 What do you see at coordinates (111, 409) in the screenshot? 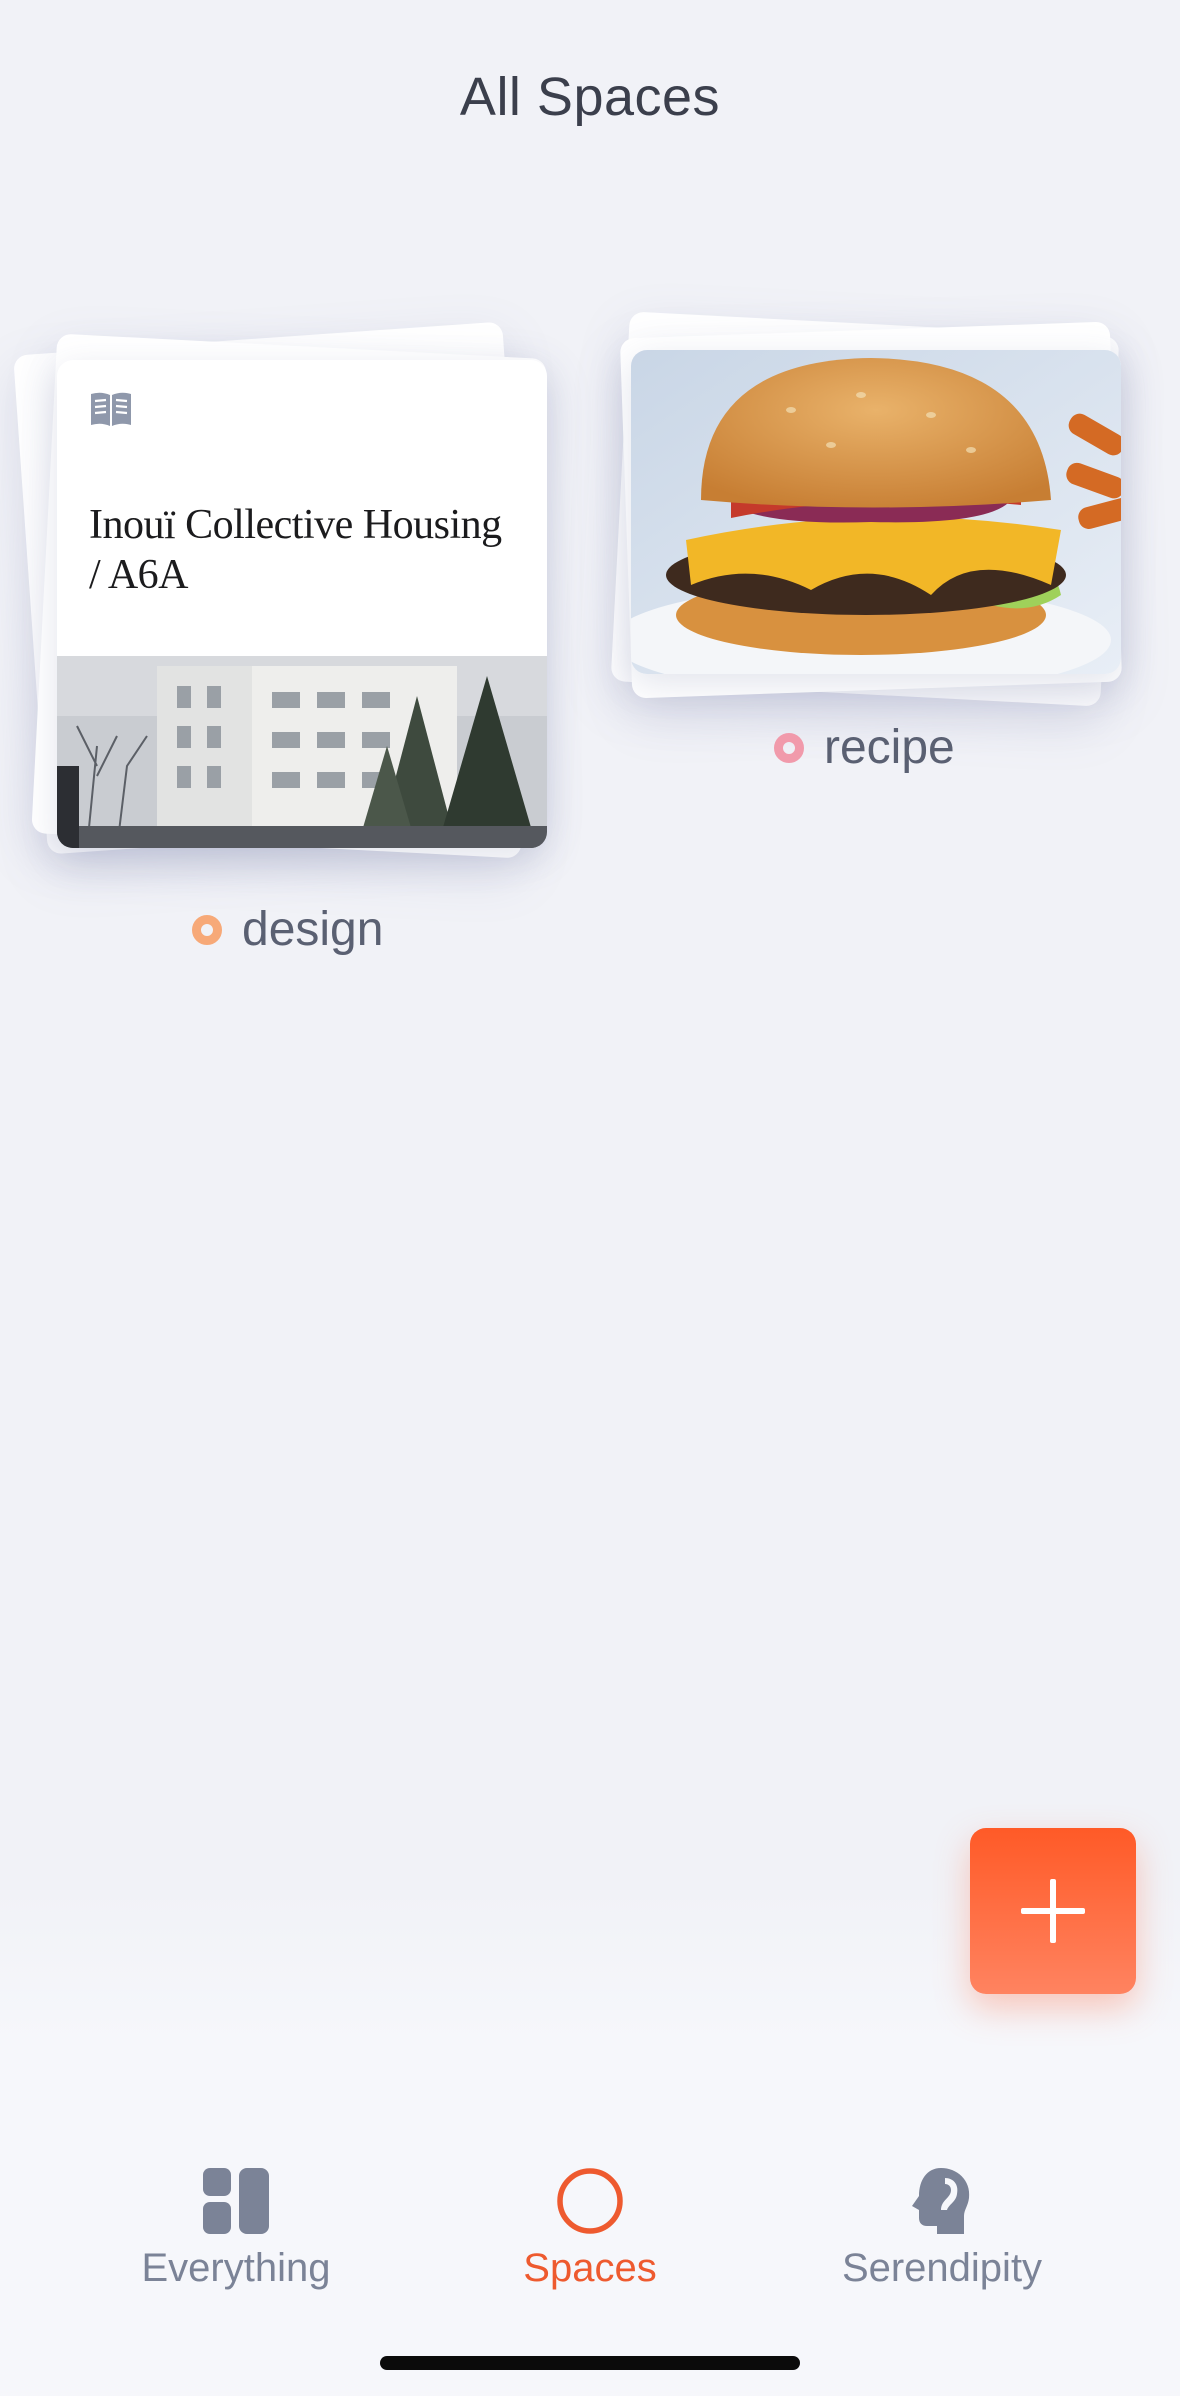
I see `reader-icon` at bounding box center [111, 409].